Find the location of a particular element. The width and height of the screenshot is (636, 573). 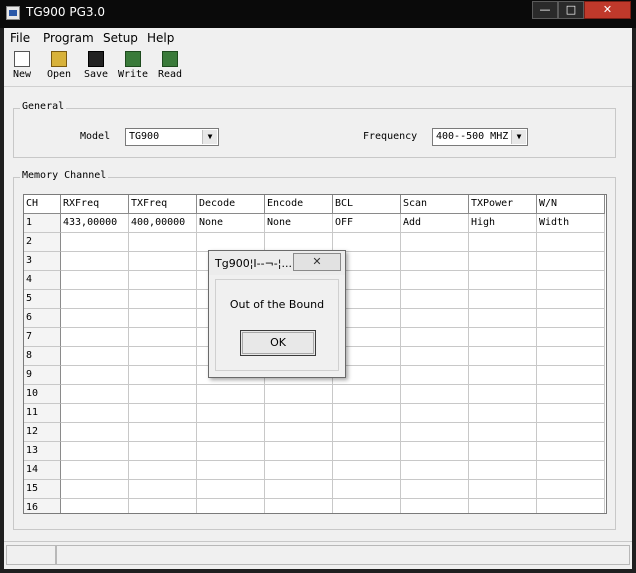

row-header: 3 is located at coordinates (42, 261).